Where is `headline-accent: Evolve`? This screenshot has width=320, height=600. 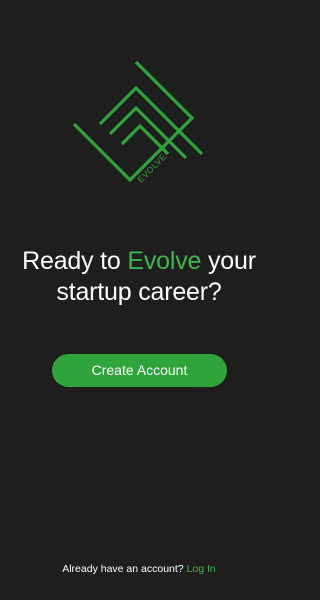 headline-accent: Evolve is located at coordinates (164, 261).